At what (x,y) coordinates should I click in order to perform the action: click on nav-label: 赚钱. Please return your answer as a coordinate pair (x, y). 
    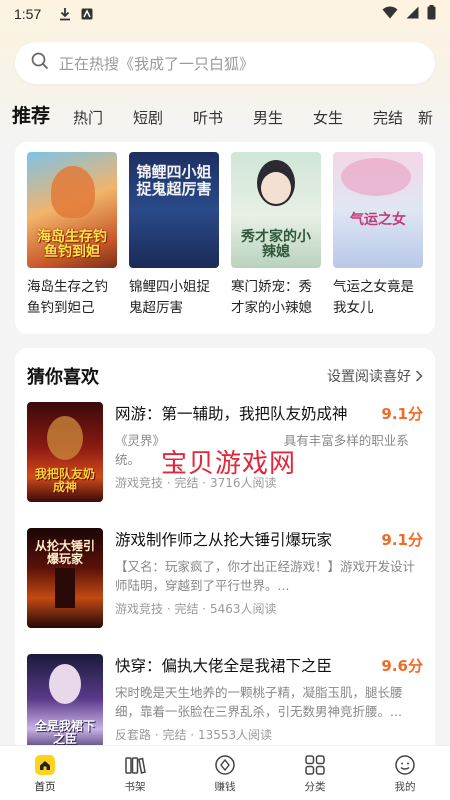
    Looking at the image, I should click on (225, 786).